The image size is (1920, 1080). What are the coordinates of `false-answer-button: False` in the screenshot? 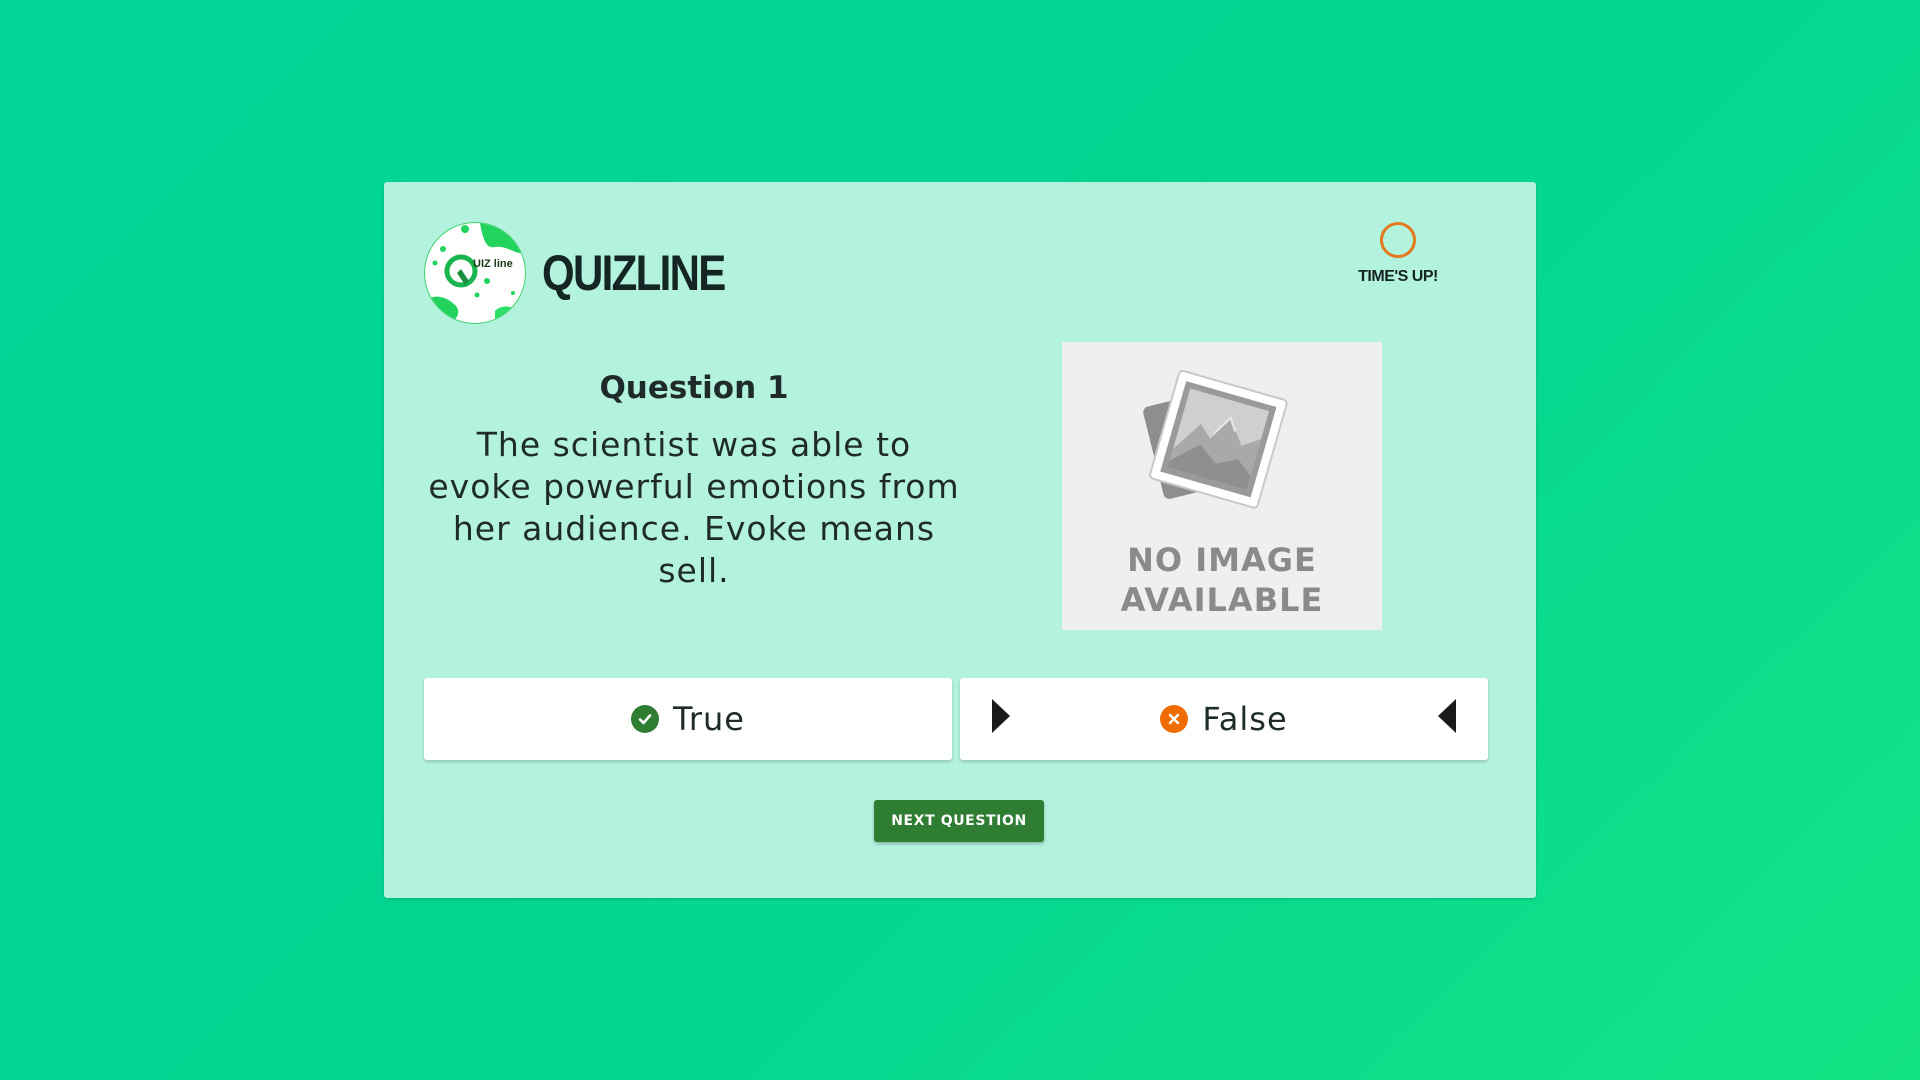 It's located at (1224, 719).